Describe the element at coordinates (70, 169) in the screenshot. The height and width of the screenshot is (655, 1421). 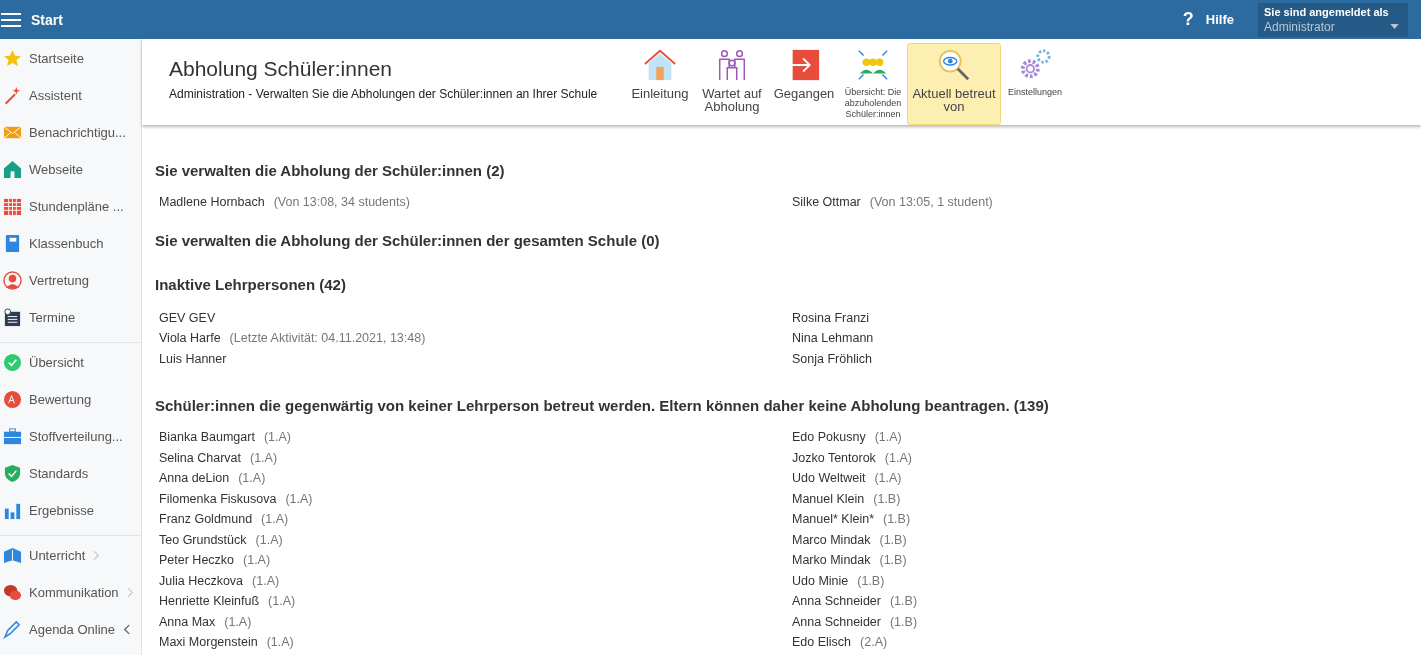
I see `sidebar-item: Webseite` at that location.